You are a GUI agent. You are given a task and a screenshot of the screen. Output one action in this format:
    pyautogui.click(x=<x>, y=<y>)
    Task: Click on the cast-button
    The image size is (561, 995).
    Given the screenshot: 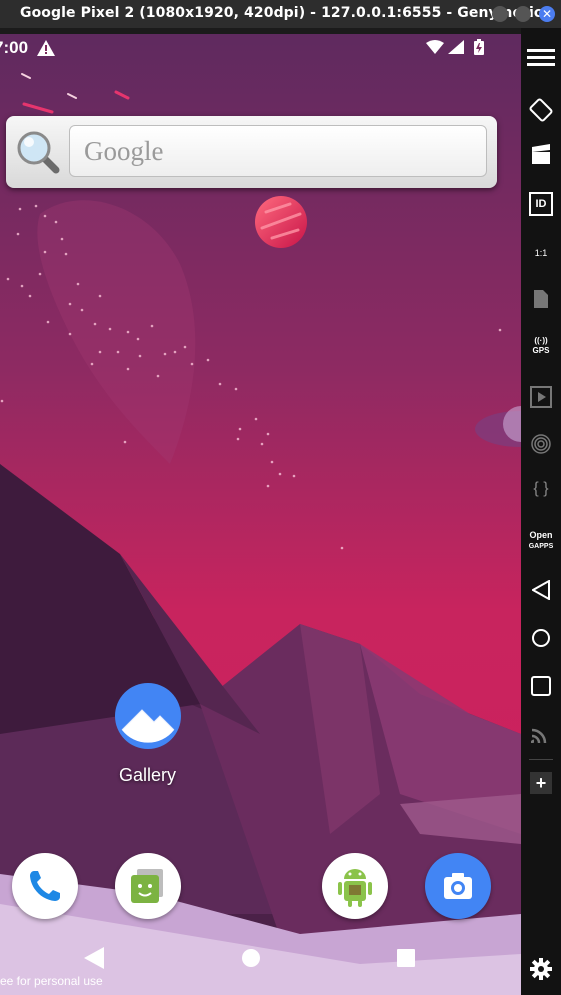 What is the action you would take?
    pyautogui.click(x=541, y=734)
    